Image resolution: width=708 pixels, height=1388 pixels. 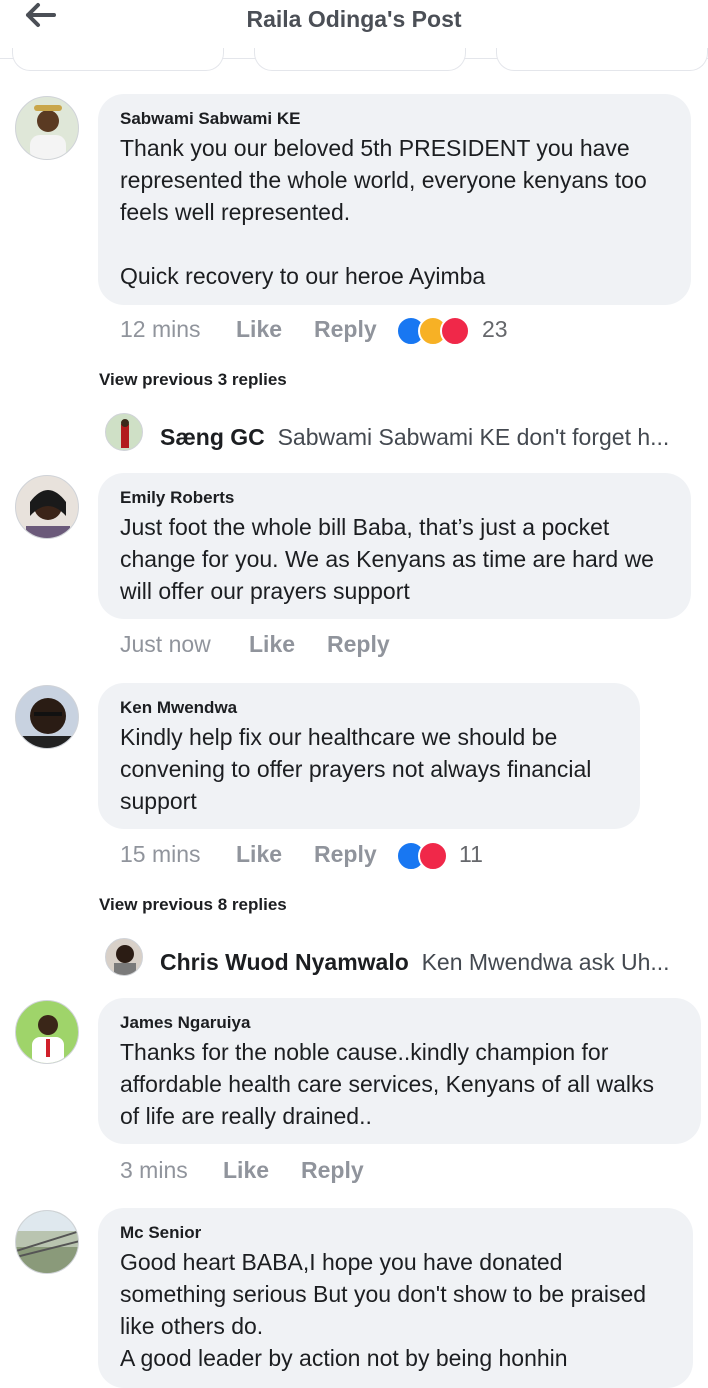 What do you see at coordinates (495, 329) in the screenshot?
I see `reaction-count: 23` at bounding box center [495, 329].